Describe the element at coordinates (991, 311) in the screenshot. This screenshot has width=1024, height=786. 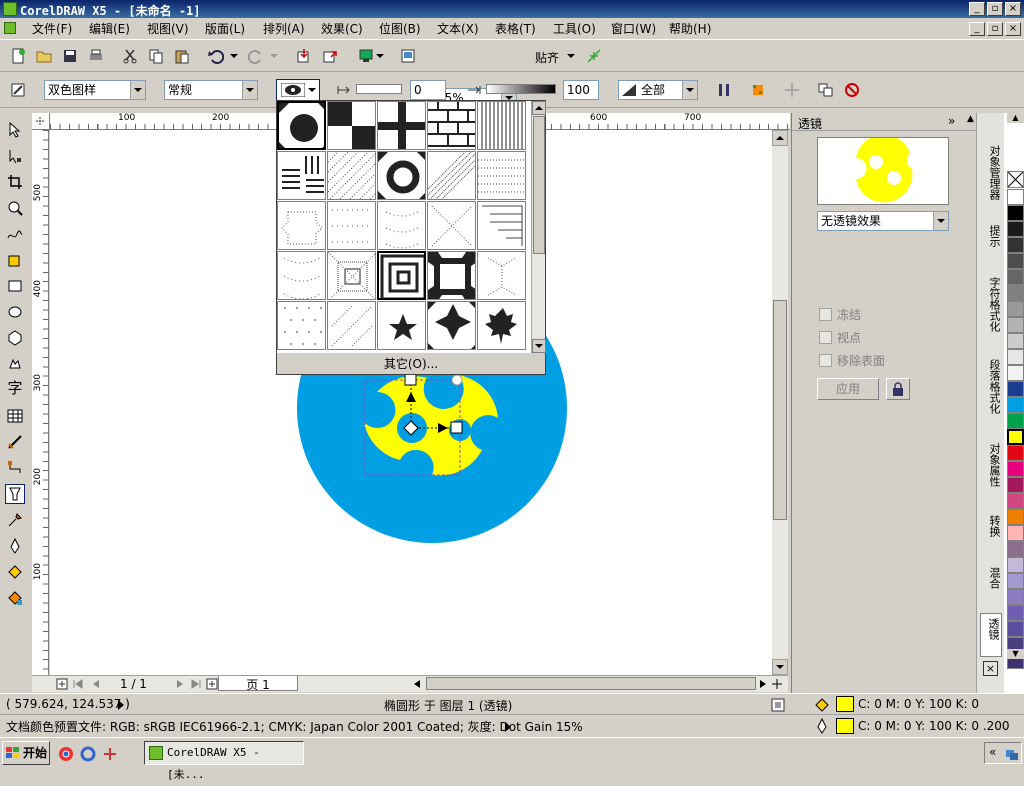
I see `tab-character-formatting: 字符格式化` at that location.